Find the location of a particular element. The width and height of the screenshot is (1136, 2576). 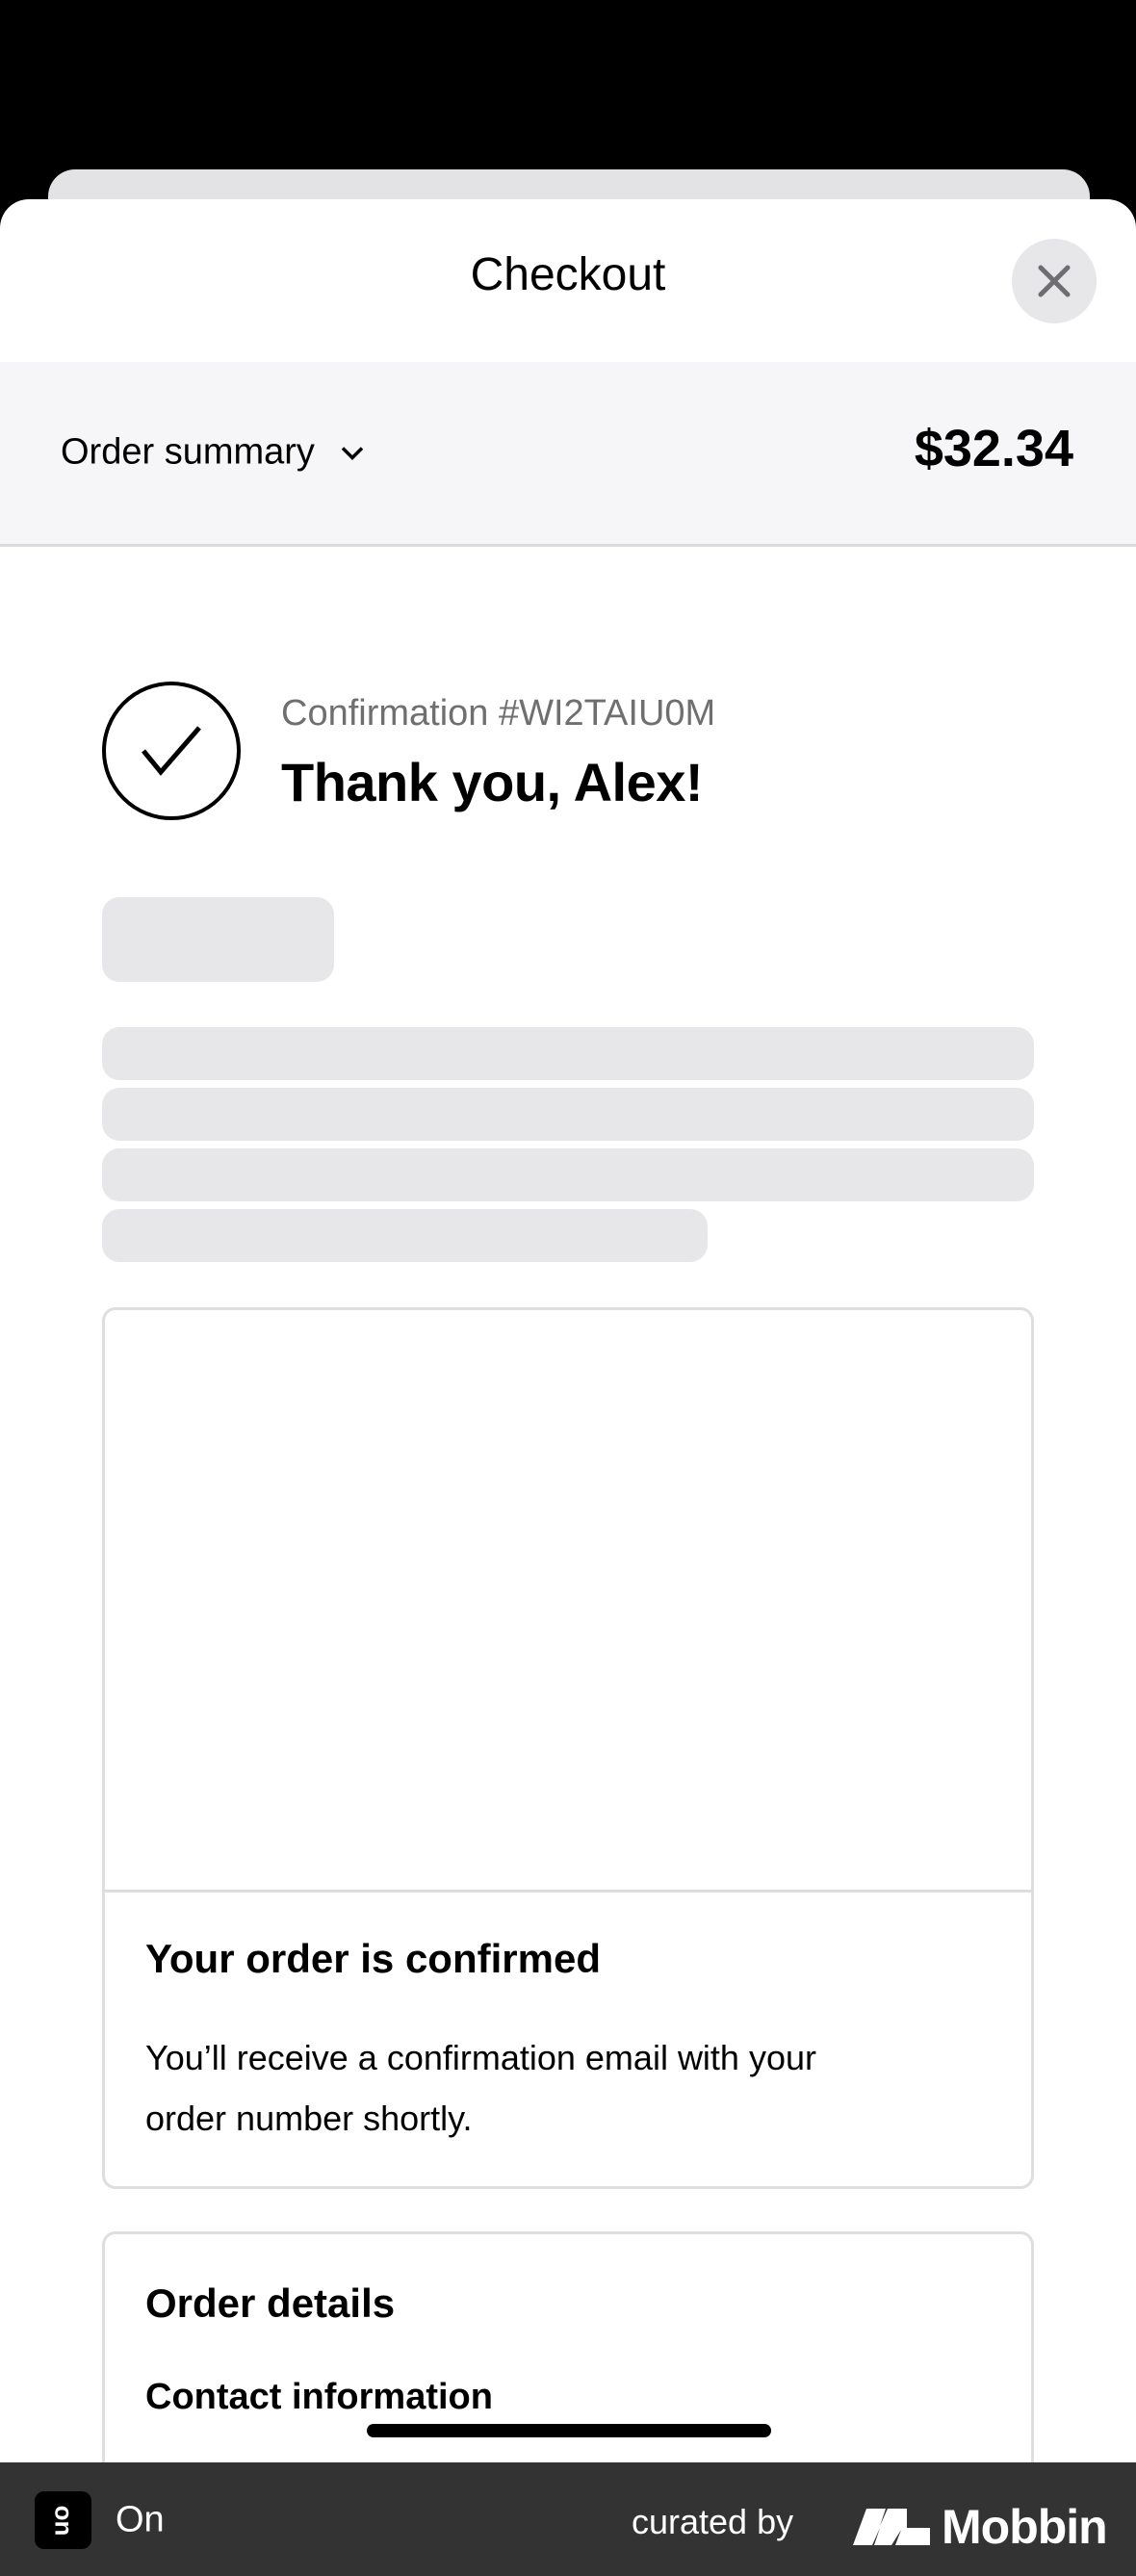

card-body-line: order number shortly. is located at coordinates (309, 2119).